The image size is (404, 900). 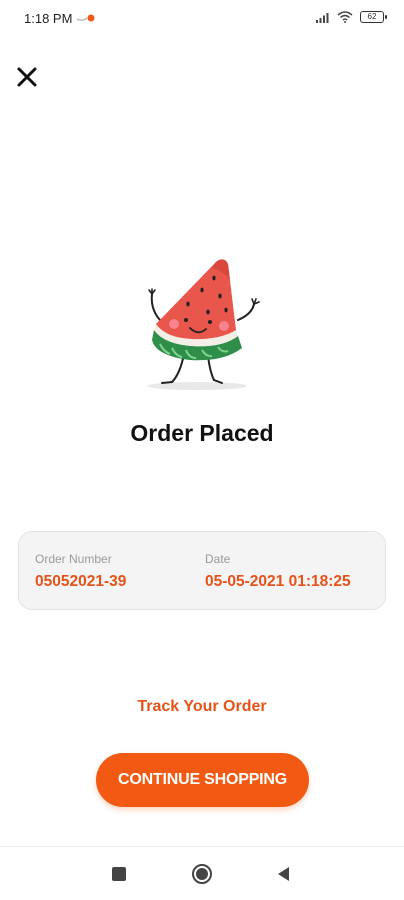 What do you see at coordinates (81, 581) in the screenshot?
I see `order-number-value: 05052021-39` at bounding box center [81, 581].